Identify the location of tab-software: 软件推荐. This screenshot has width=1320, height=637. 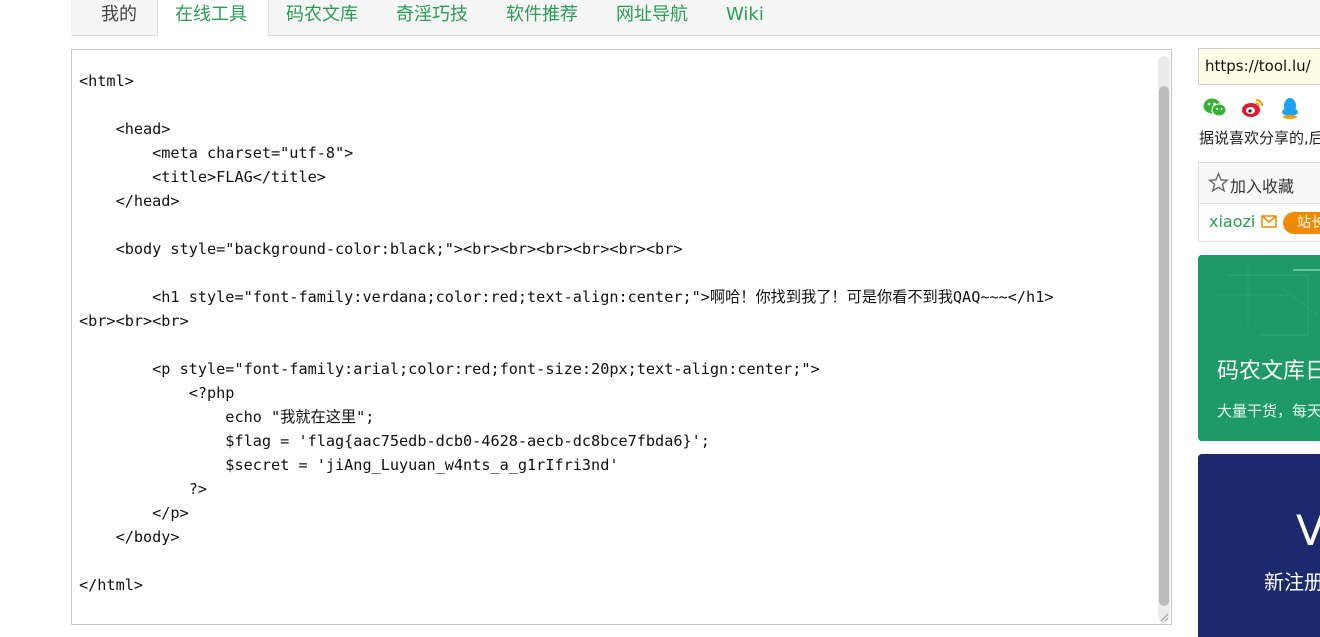
(542, 18).